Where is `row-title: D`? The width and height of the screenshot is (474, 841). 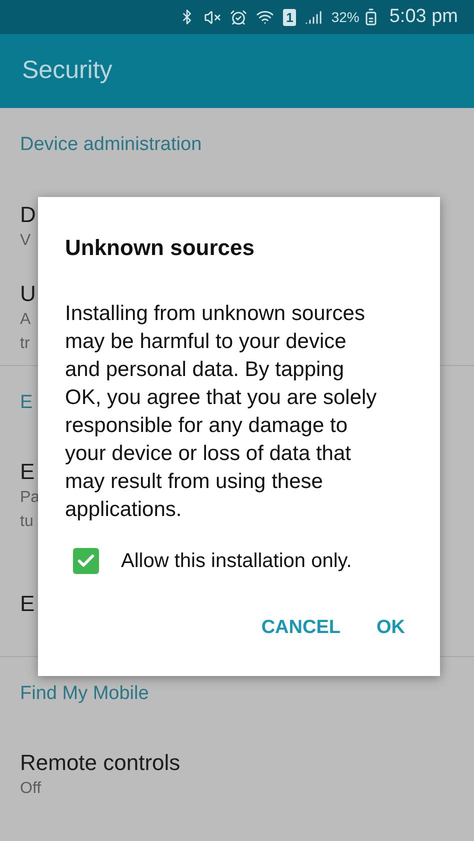
row-title: D is located at coordinates (28, 214).